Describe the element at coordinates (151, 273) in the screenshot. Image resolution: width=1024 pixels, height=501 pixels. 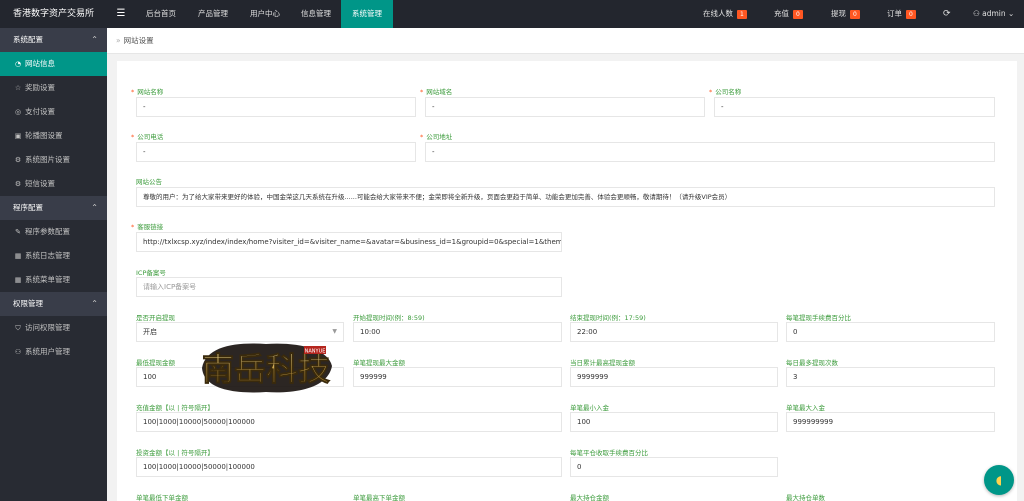
I see `label-icp: ICP备案号` at that location.